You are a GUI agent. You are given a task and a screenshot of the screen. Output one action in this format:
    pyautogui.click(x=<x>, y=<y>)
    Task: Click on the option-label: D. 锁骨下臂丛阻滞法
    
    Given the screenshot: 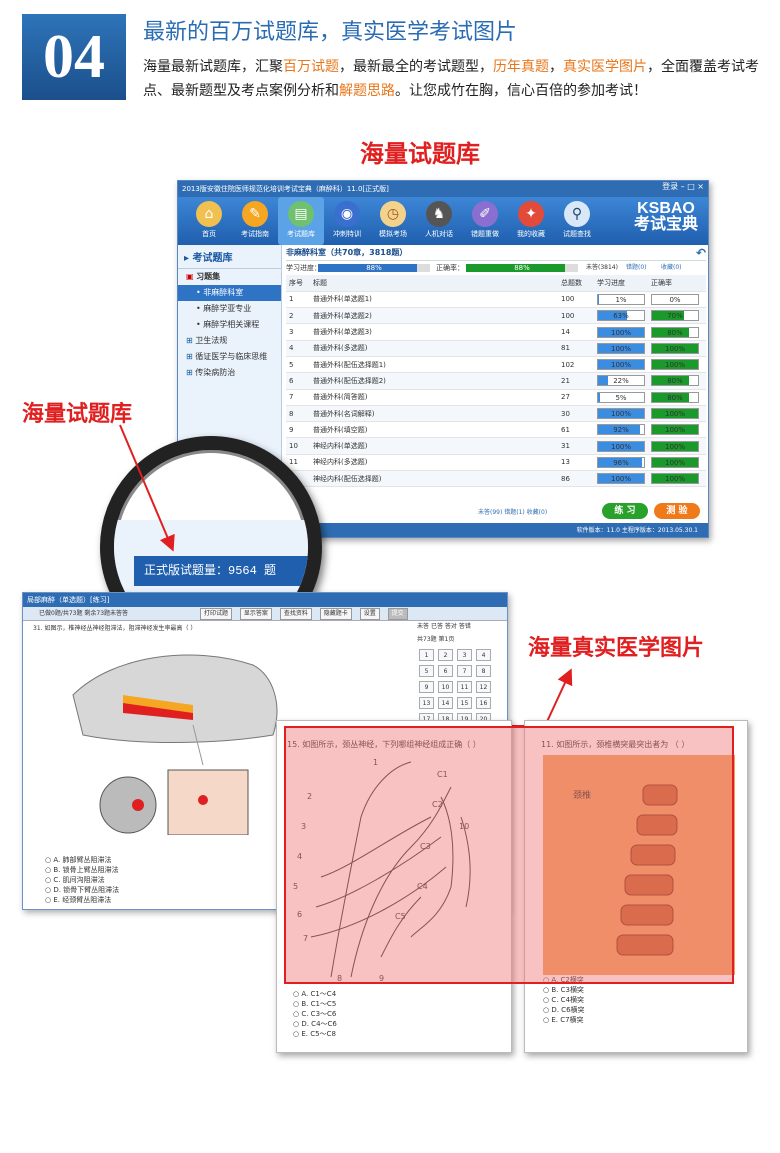 What is the action you would take?
    pyautogui.click(x=86, y=890)
    